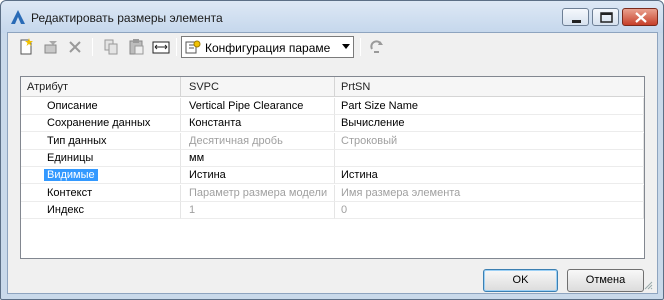  What do you see at coordinates (489, 141) in the screenshot?
I see `prtsn-value-cell: Строковый` at bounding box center [489, 141].